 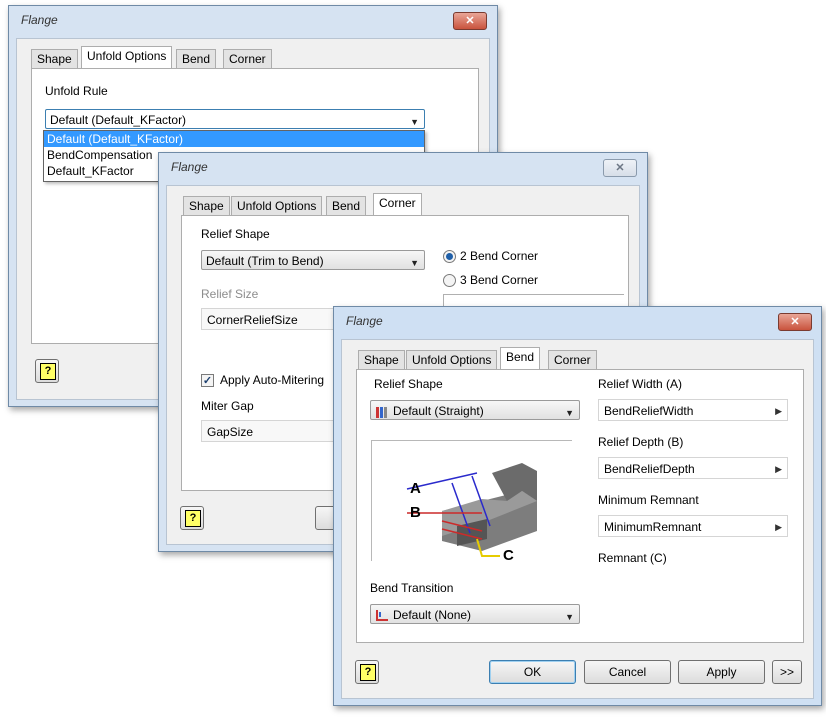 I want to click on unfold-rule-value: Default (Default_KFactor), so click(x=118, y=120).